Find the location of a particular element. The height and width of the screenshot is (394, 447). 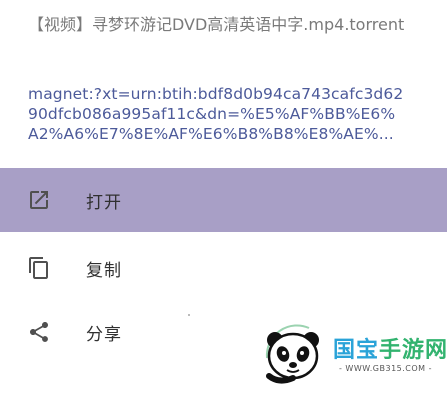

torrent-file-title: 【视频】寻梦环游记DVD高清英语中字.mp4.torrent is located at coordinates (216, 24).